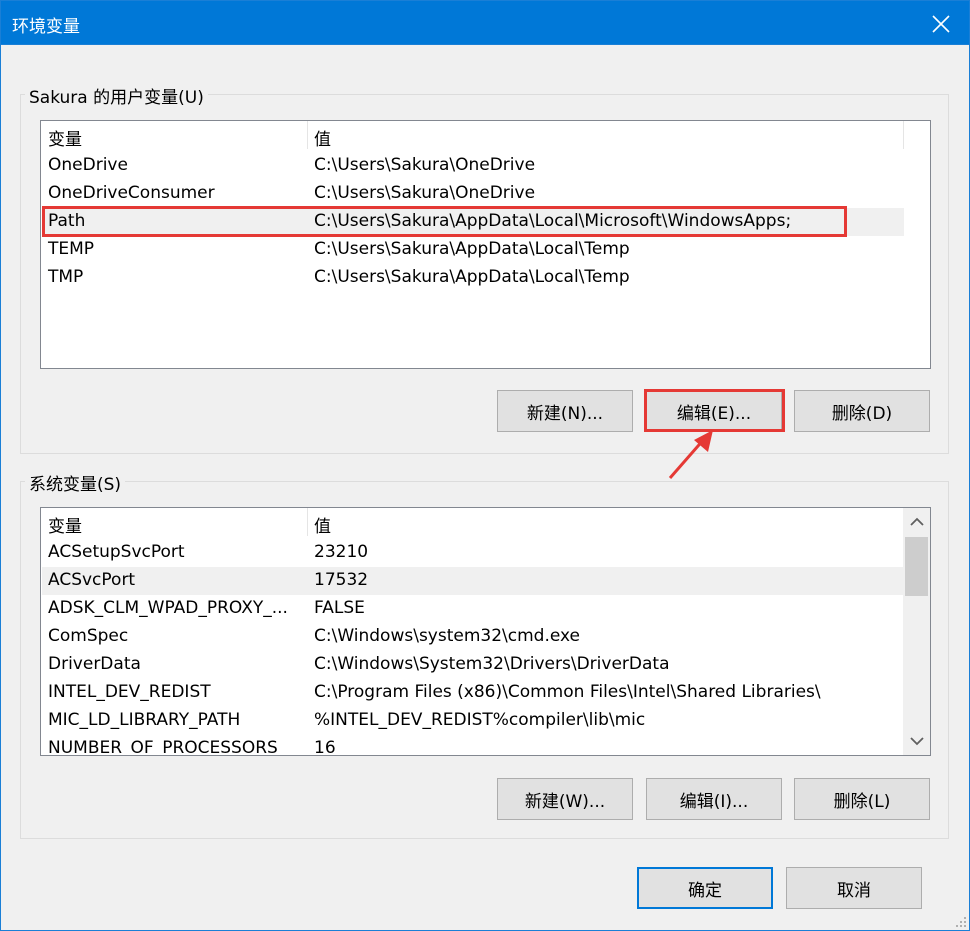 The image size is (970, 931). I want to click on var-name: INTEL_DEV_REDIST, so click(129, 692).